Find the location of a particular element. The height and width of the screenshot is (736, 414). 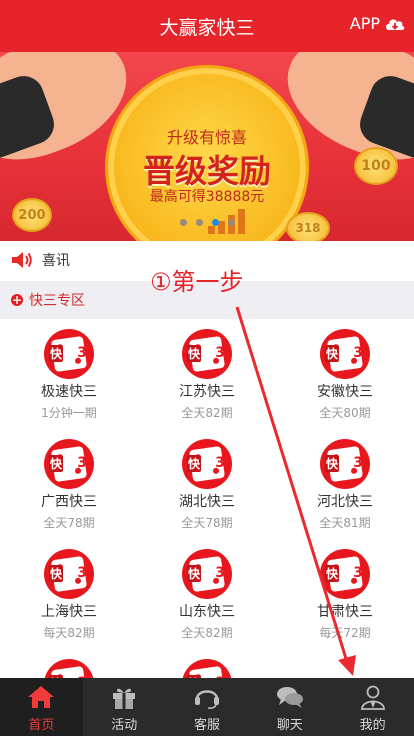

big-gold-coin: 升级有惊喜 晋级奖励 最高可得38888元 is located at coordinates (207, 154).